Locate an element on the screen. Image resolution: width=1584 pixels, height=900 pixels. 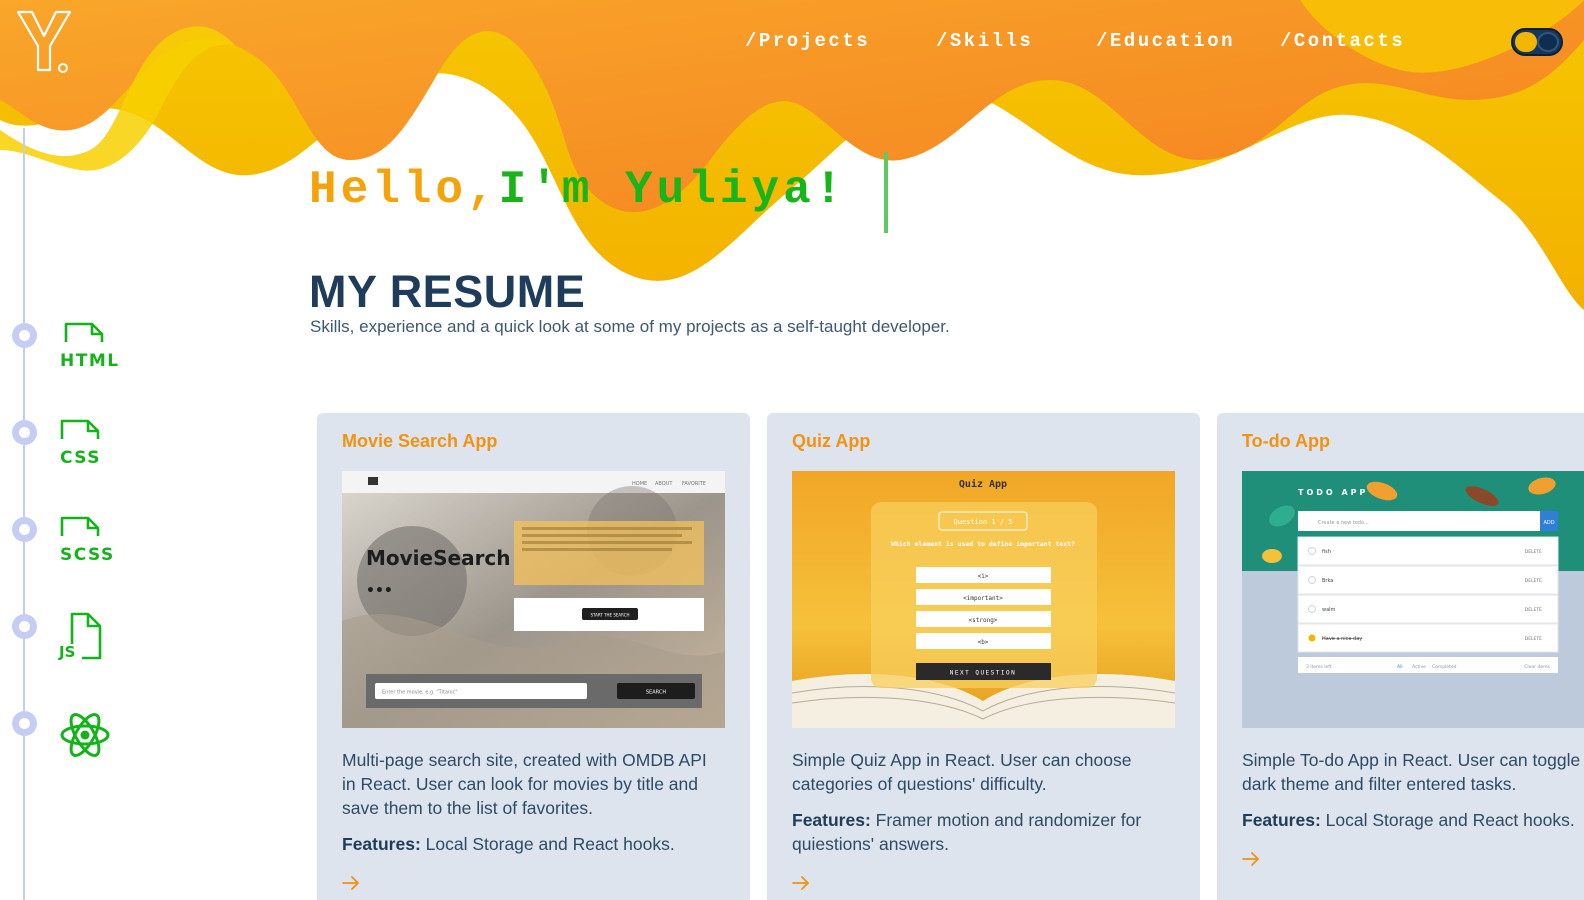
timeline-line is located at coordinates (24, 514).